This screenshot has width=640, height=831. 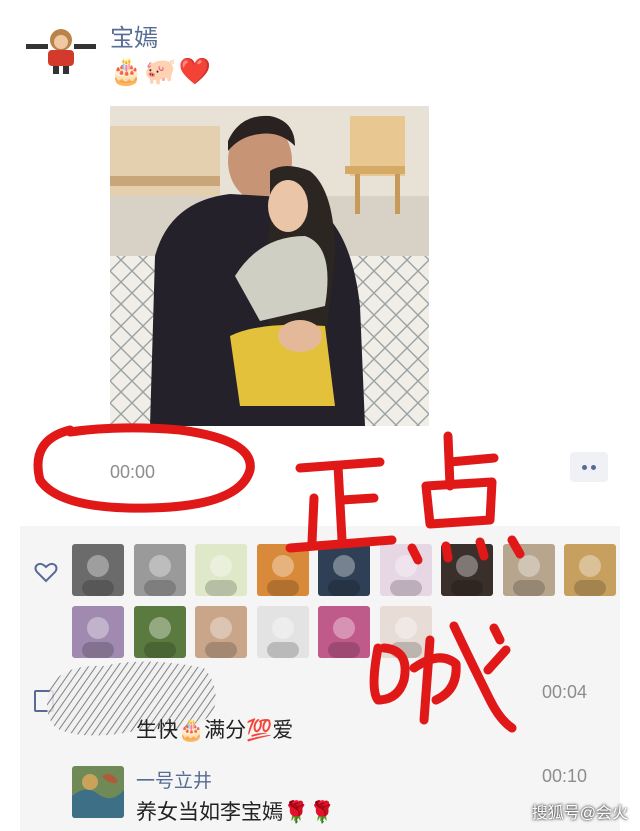 What do you see at coordinates (236, 812) in the screenshot?
I see `comment-text: 养女当如李宝嫣🌹🌹` at bounding box center [236, 812].